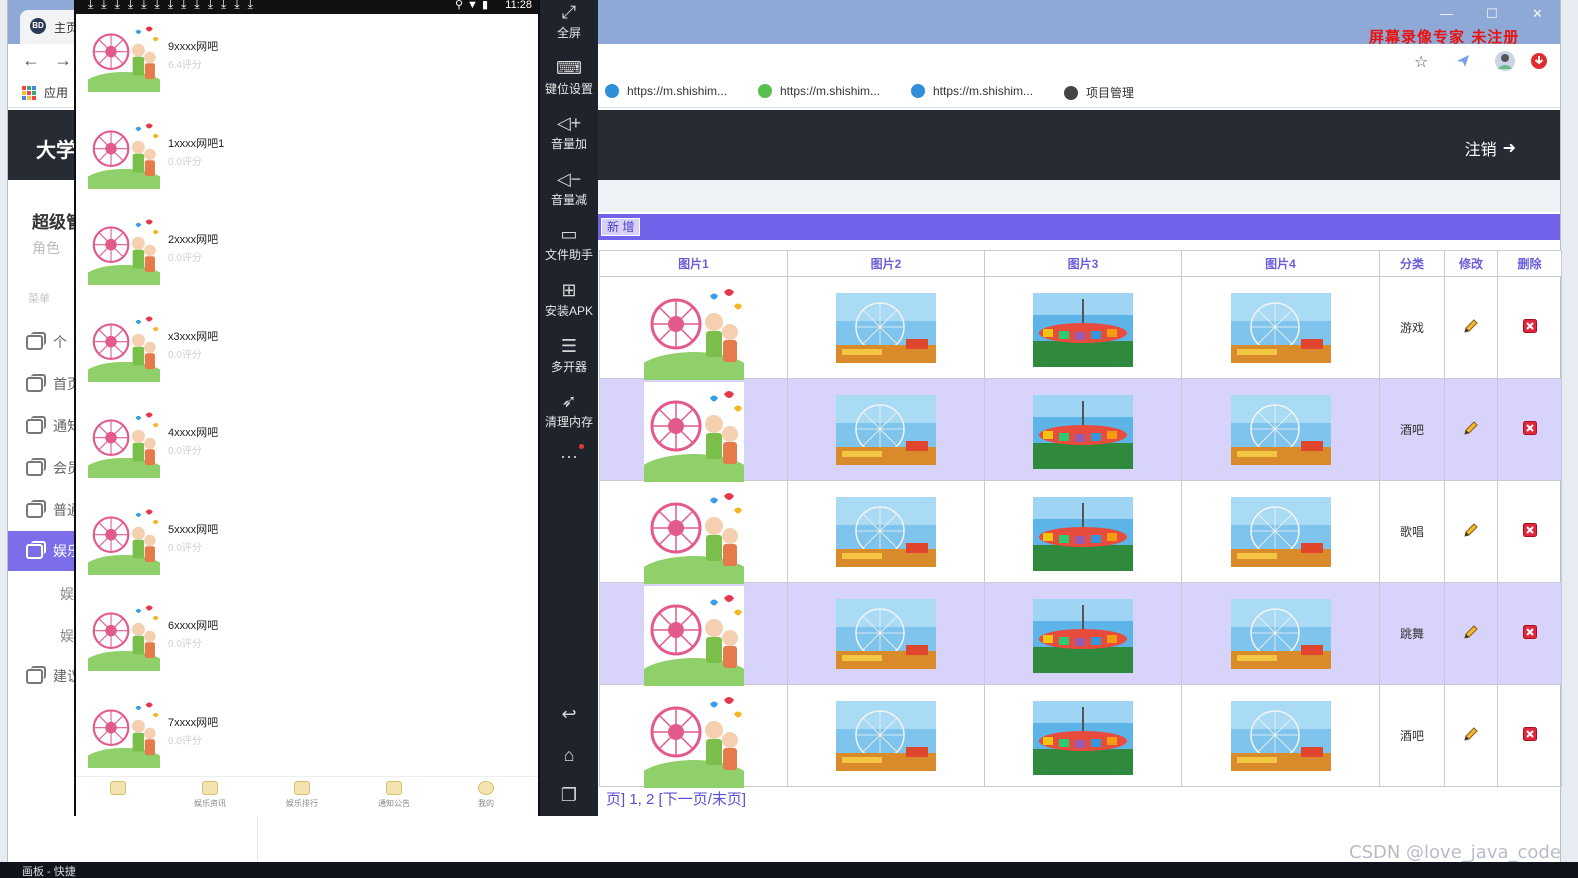  What do you see at coordinates (569, 243) in the screenshot?
I see `file-assistant-button: ▭ 文件助手` at bounding box center [569, 243].